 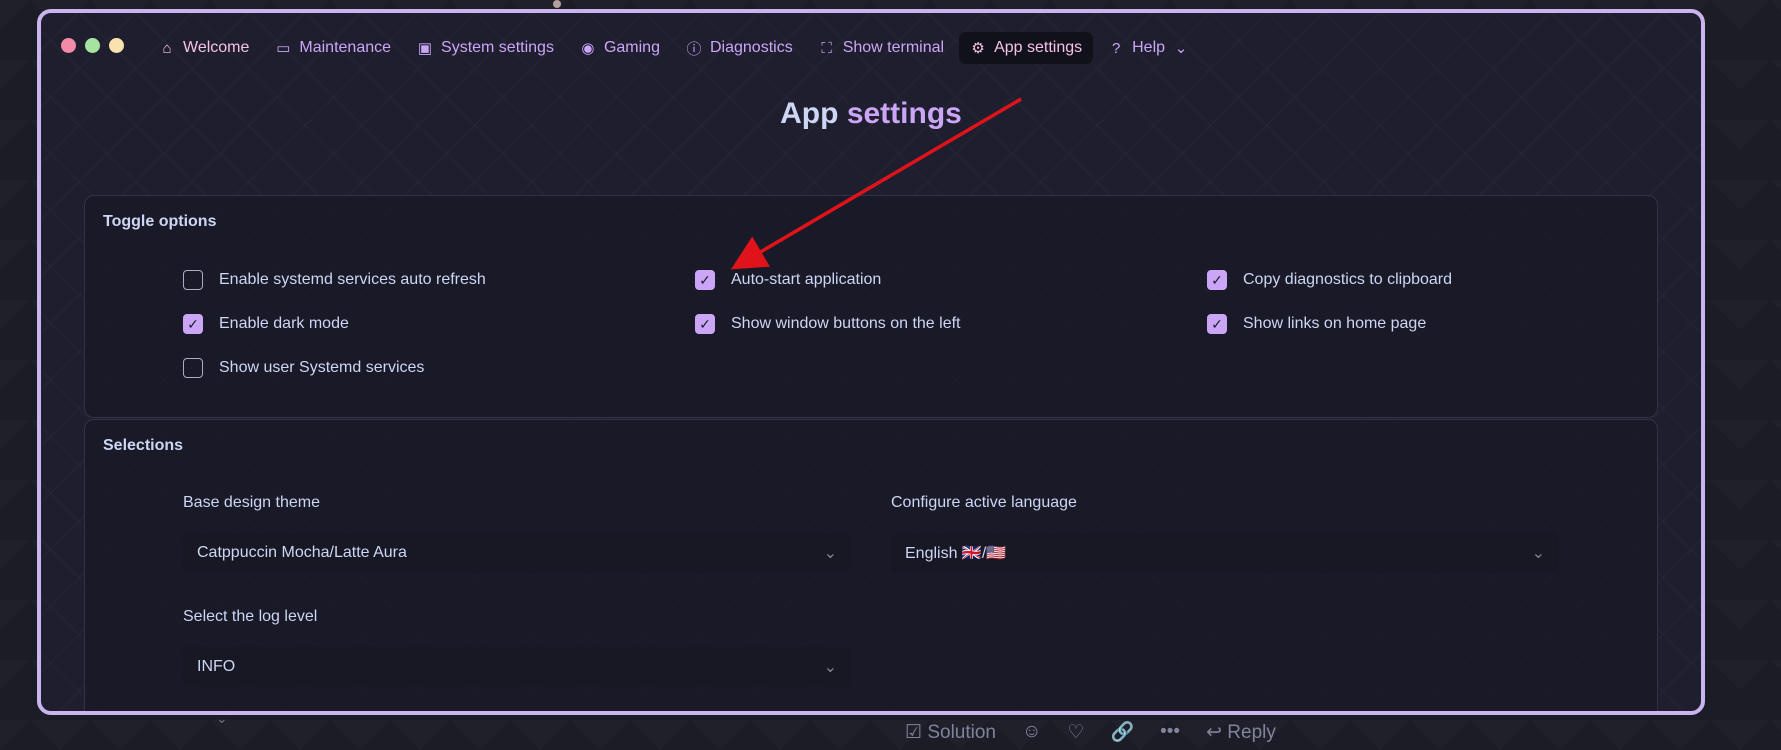 What do you see at coordinates (302, 552) in the screenshot?
I see `theme-value: Catppuccin Mocha/Latte Aura` at bounding box center [302, 552].